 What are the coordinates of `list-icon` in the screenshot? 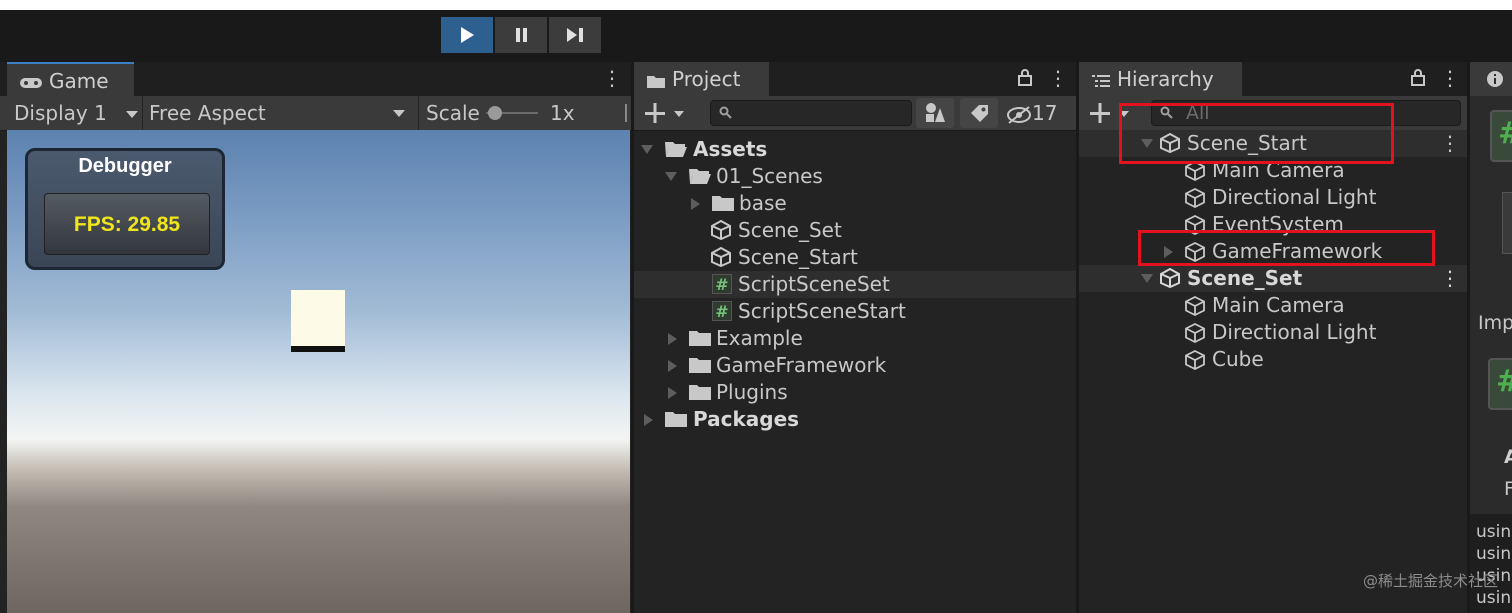 It's located at (1101, 80).